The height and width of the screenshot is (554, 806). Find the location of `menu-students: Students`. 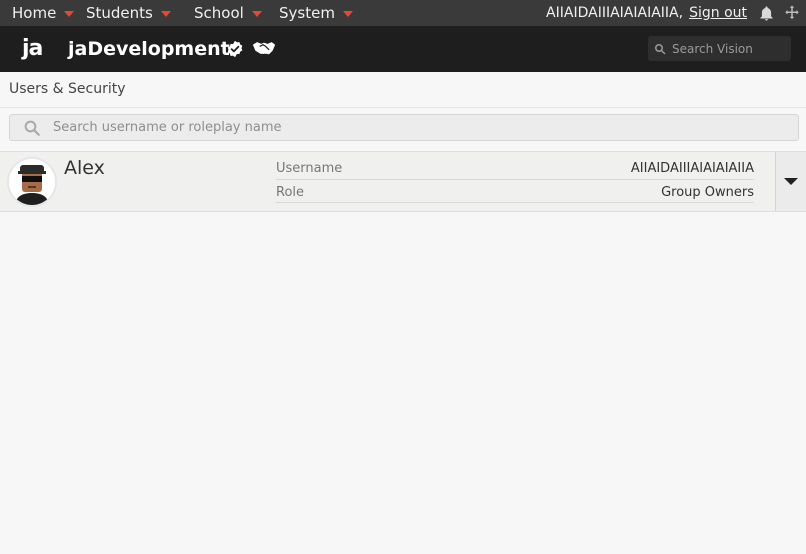

menu-students: Students is located at coordinates (128, 13).